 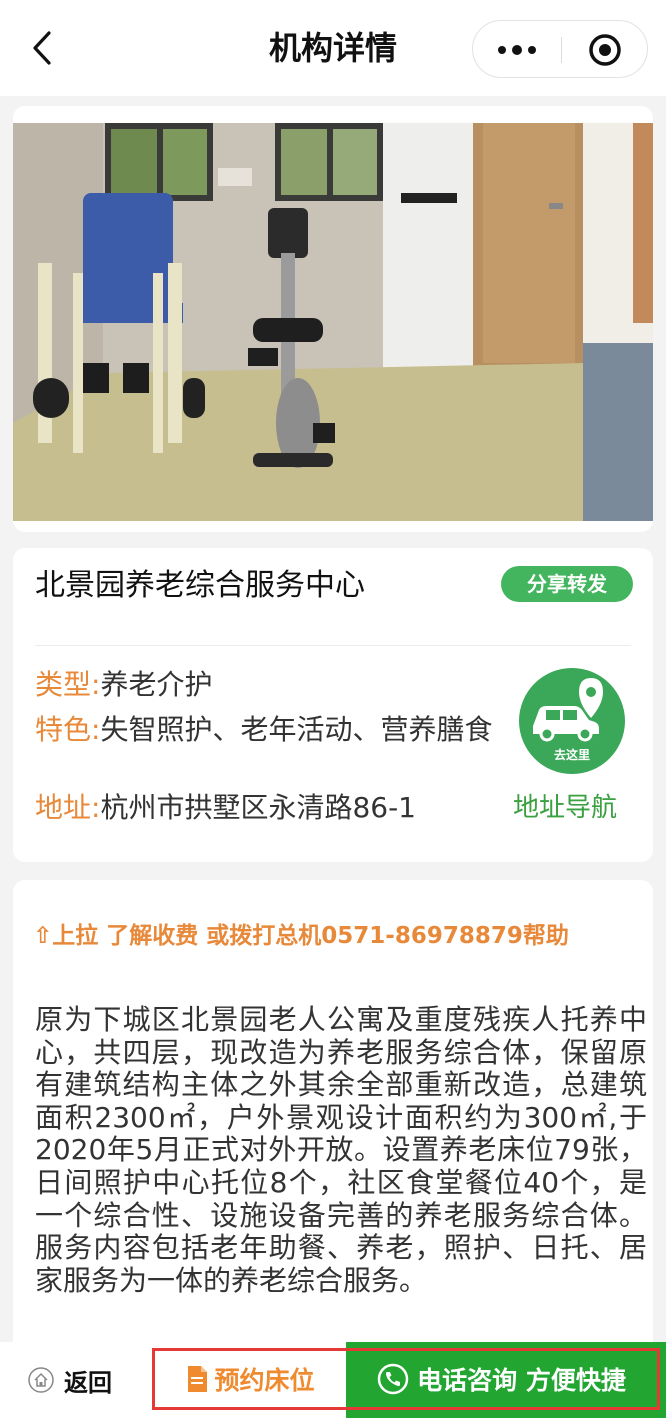 I want to click on nav-bar: 机构详情, so click(x=333, y=48).